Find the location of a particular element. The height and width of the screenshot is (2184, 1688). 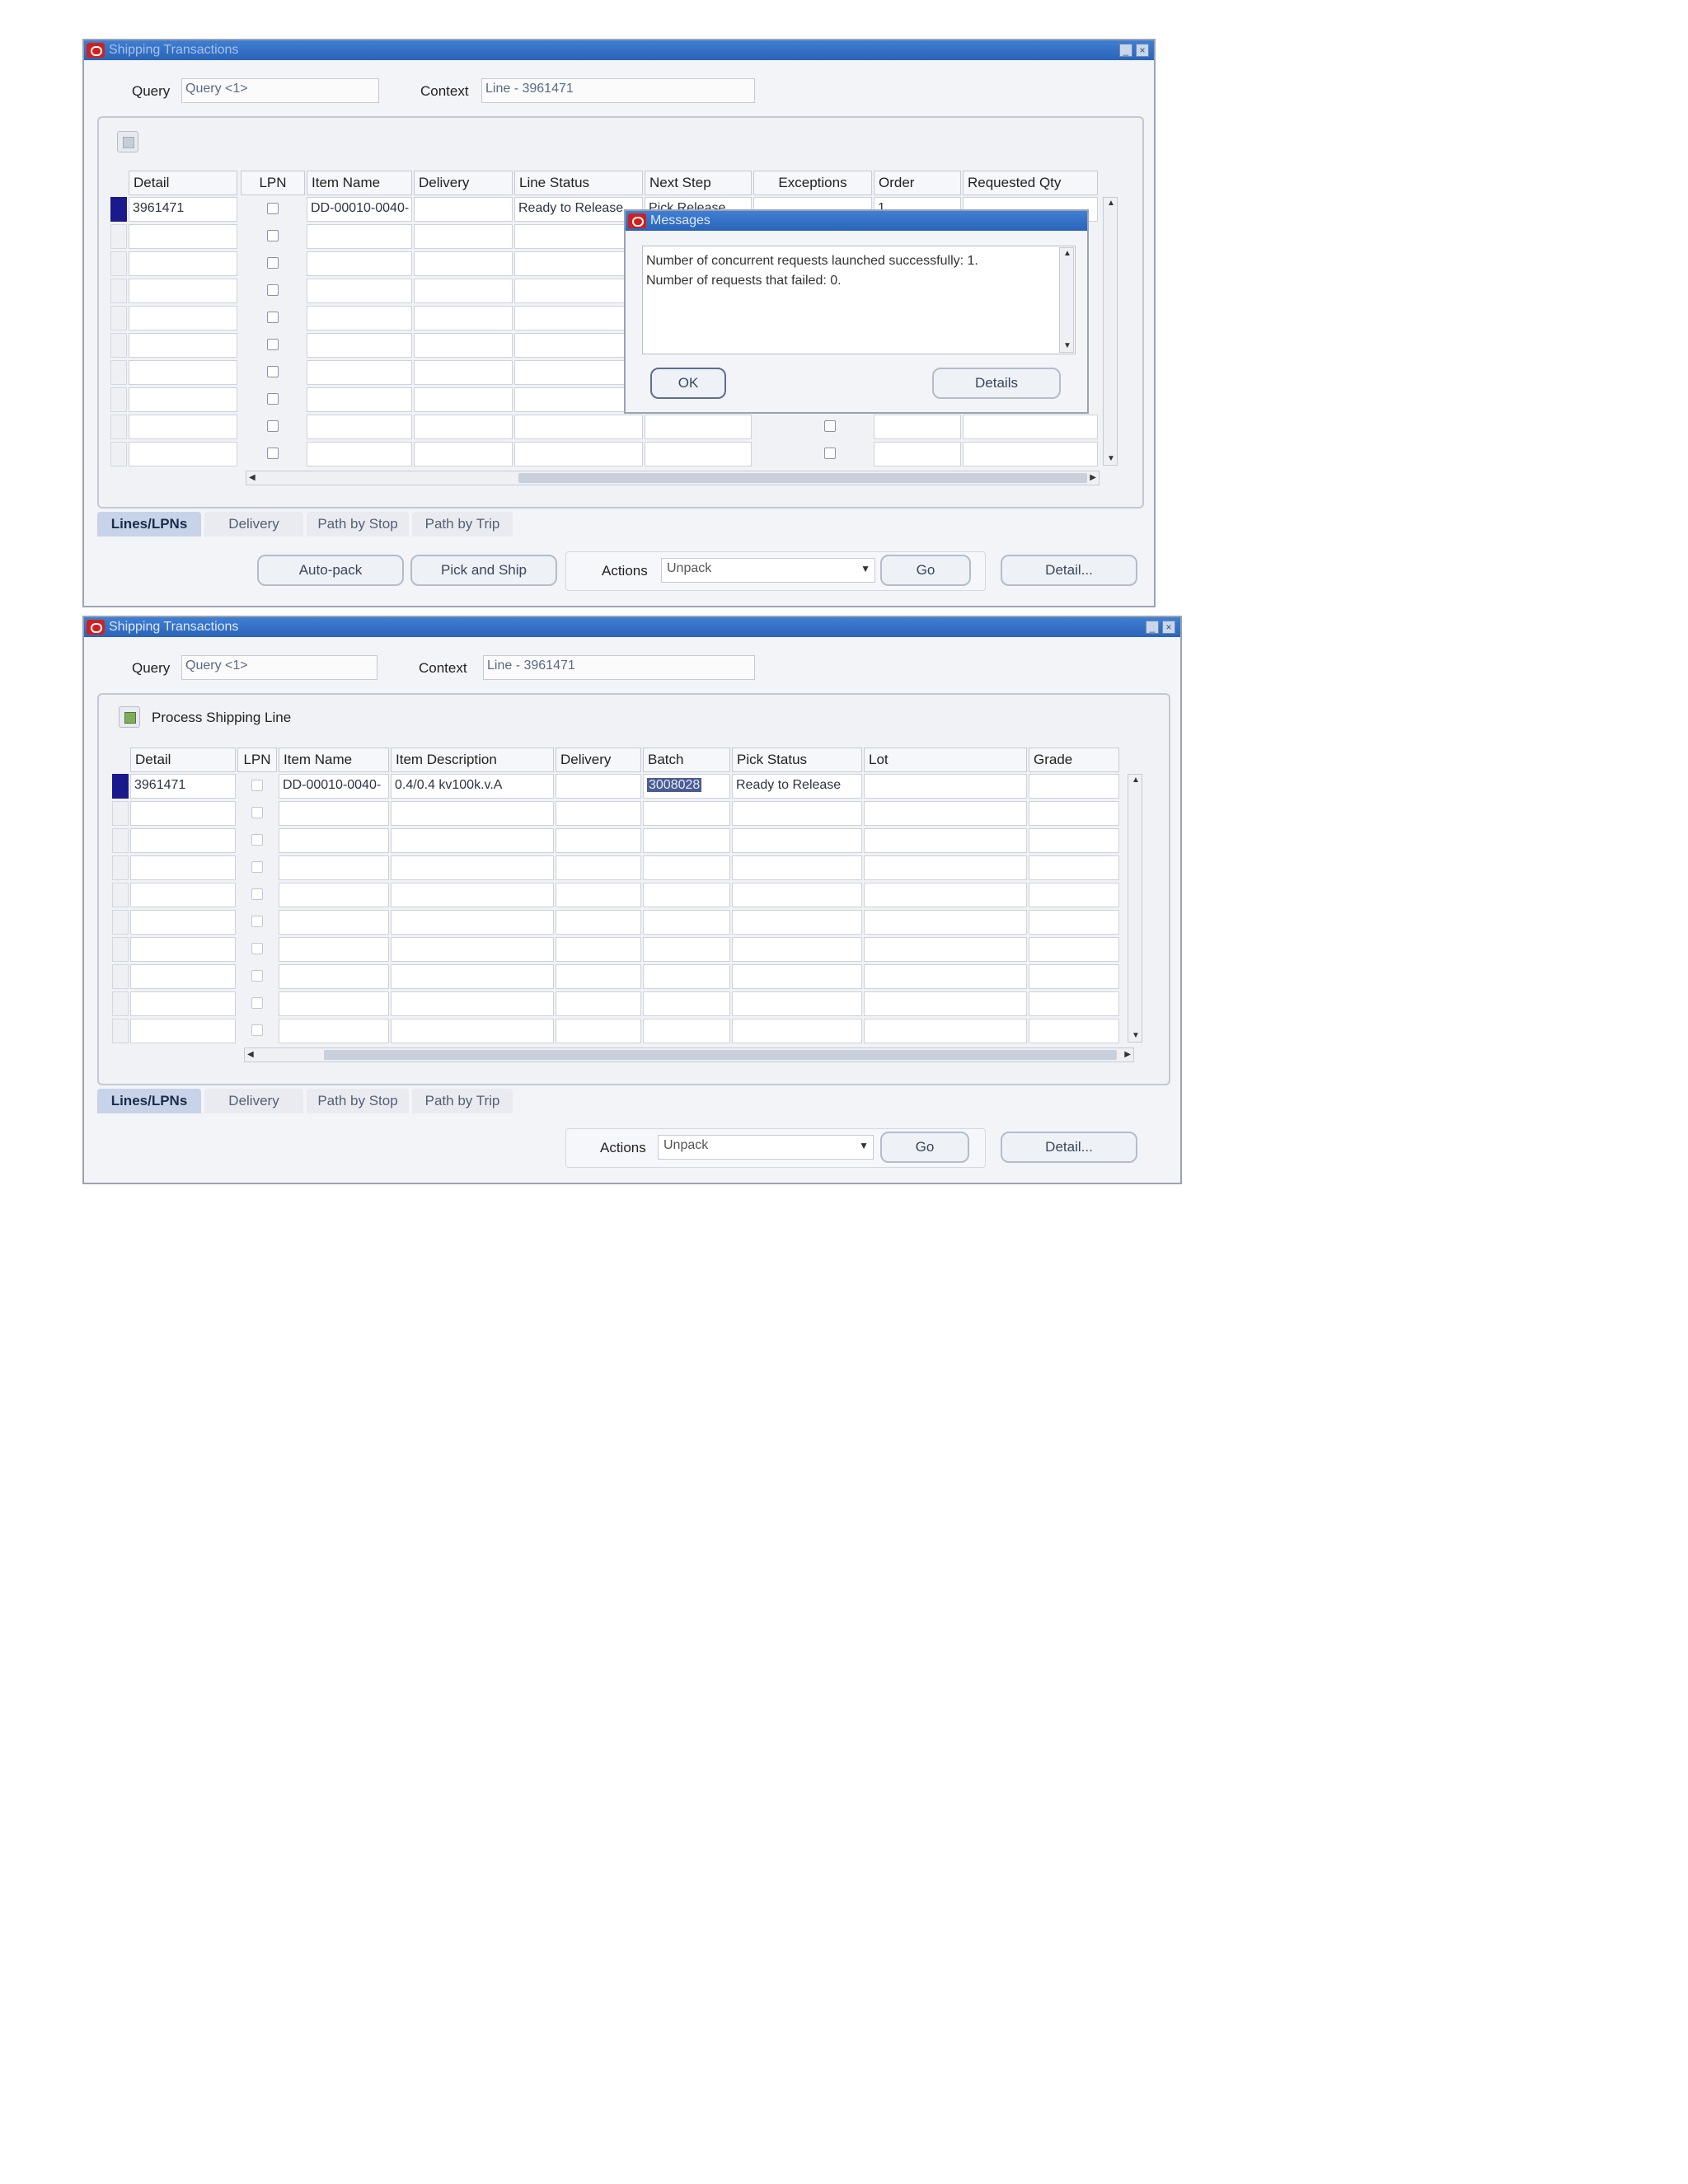

column-header-line-status: Line Status is located at coordinates (578, 183).